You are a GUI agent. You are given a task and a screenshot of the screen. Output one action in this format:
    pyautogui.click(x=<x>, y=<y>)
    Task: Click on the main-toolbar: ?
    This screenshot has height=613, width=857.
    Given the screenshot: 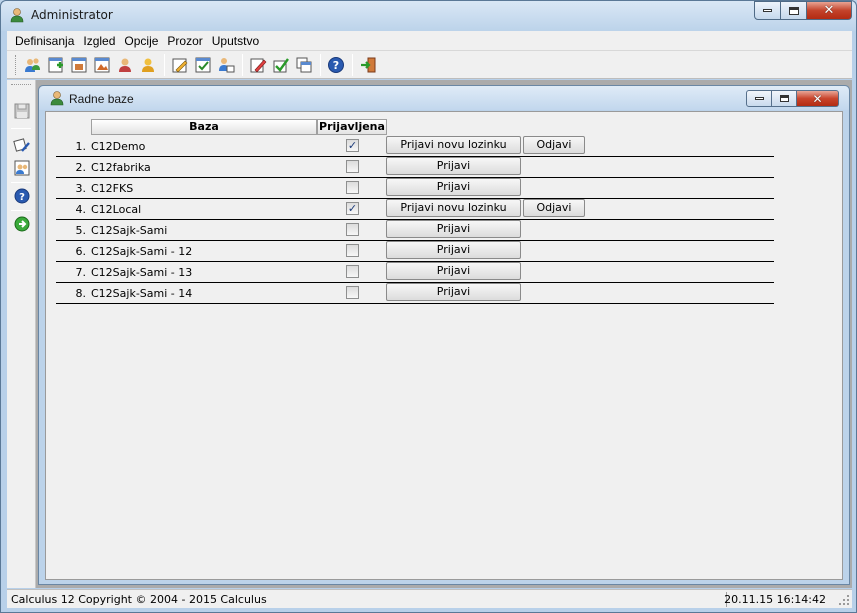 What is the action you would take?
    pyautogui.click(x=429, y=65)
    